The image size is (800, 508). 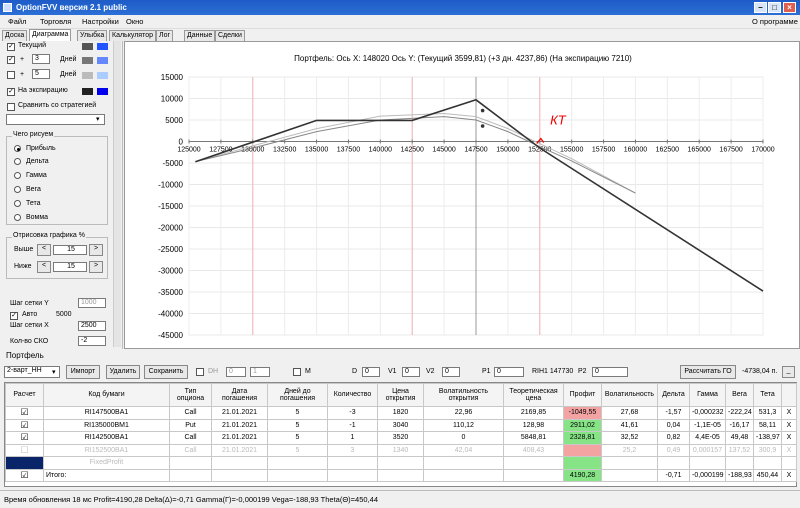 I want to click on save-button: Сохранить, so click(x=166, y=372).